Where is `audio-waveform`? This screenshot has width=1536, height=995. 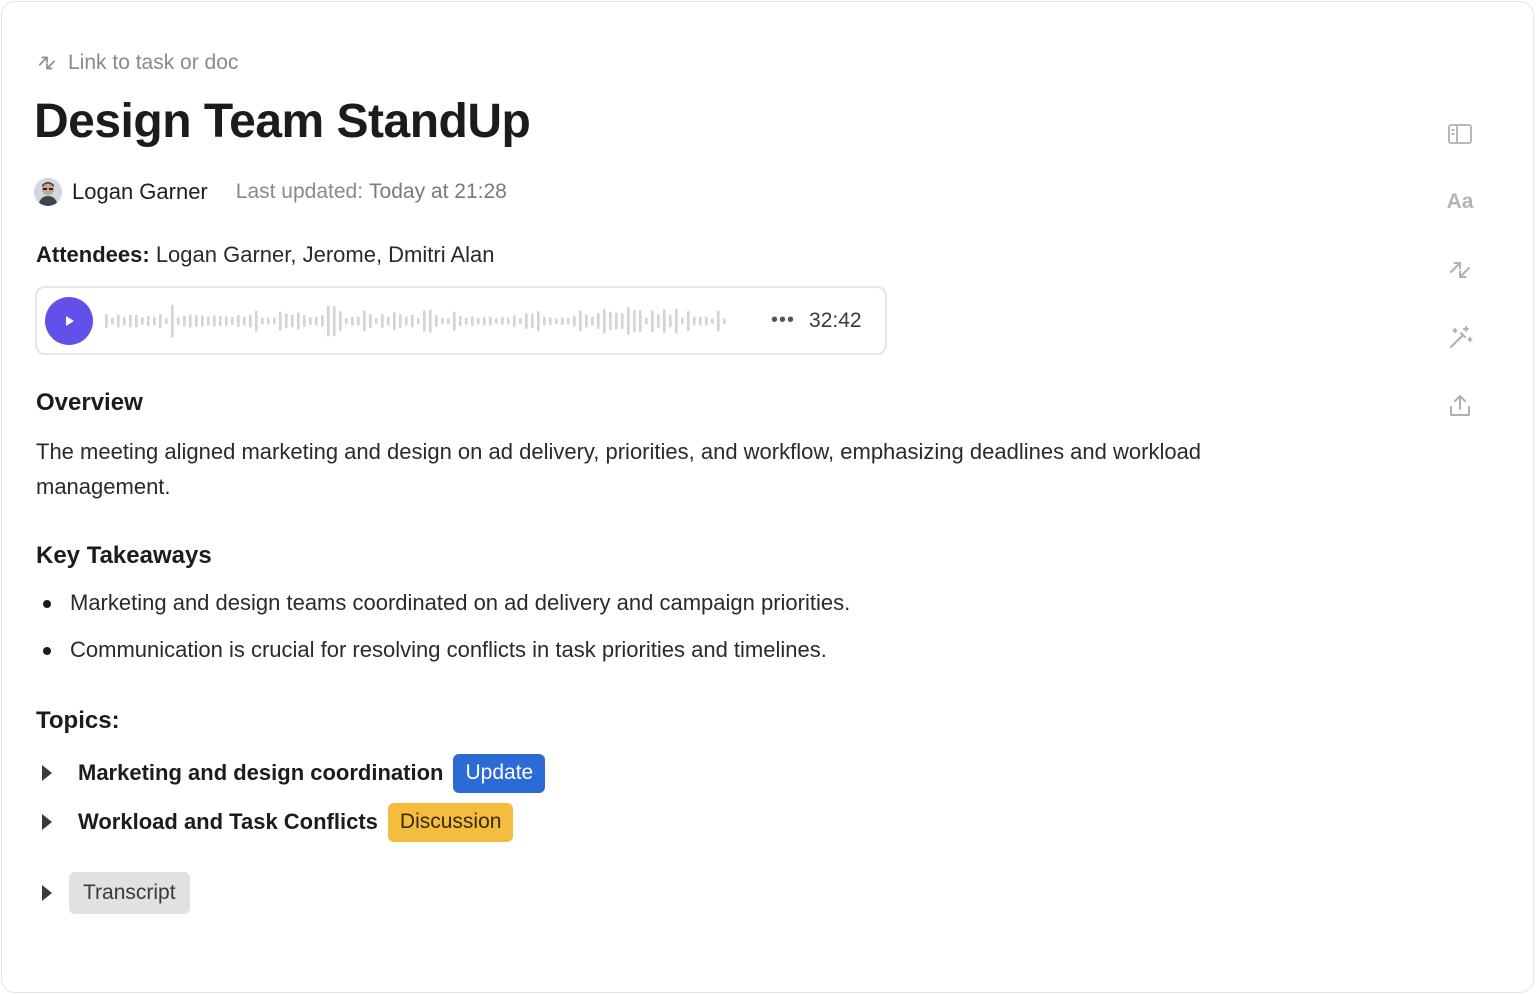 audio-waveform is located at coordinates (418, 321).